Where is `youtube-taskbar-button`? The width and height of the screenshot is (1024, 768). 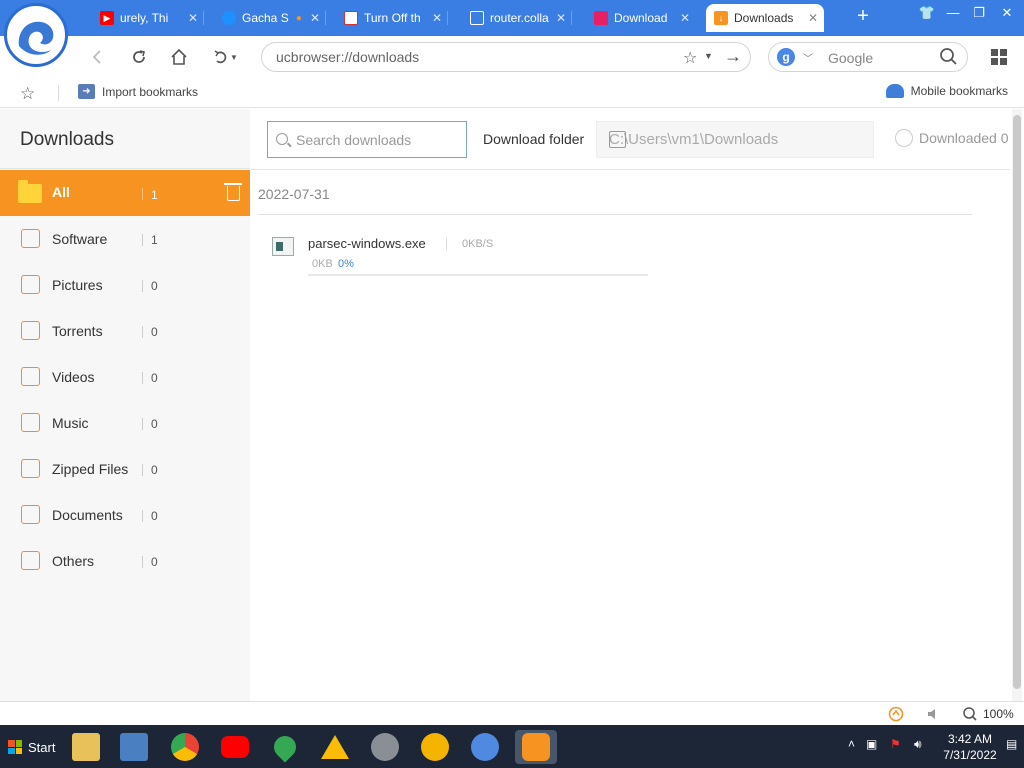 youtube-taskbar-button is located at coordinates (235, 747).